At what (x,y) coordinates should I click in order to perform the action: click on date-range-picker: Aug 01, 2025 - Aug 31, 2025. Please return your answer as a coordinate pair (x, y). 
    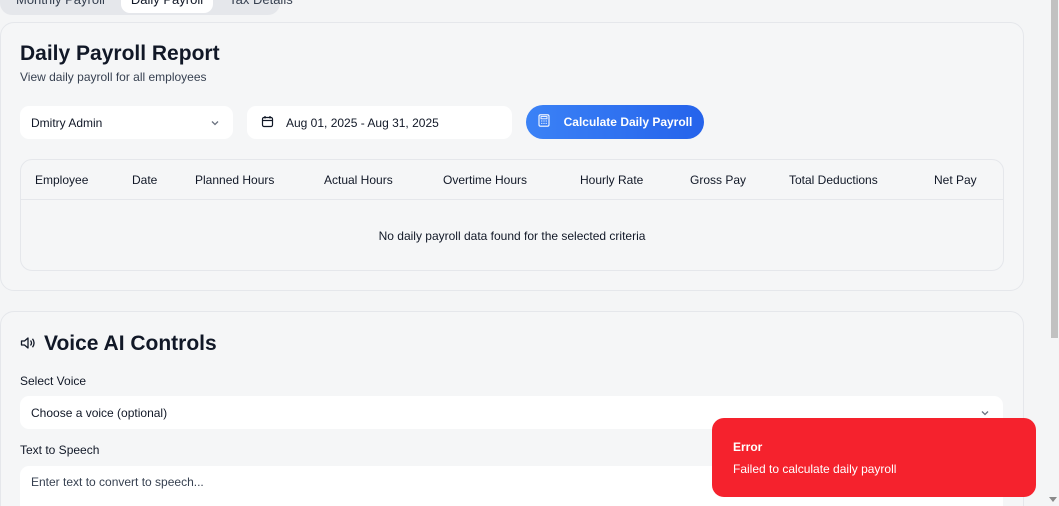
    Looking at the image, I should click on (379, 122).